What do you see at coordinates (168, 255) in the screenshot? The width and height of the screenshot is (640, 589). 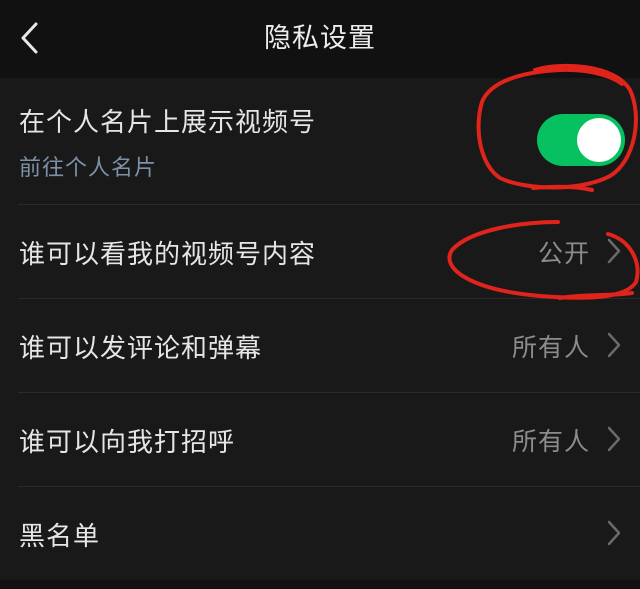 I see `who-can-view-label: 谁可以看我的视频号内容` at bounding box center [168, 255].